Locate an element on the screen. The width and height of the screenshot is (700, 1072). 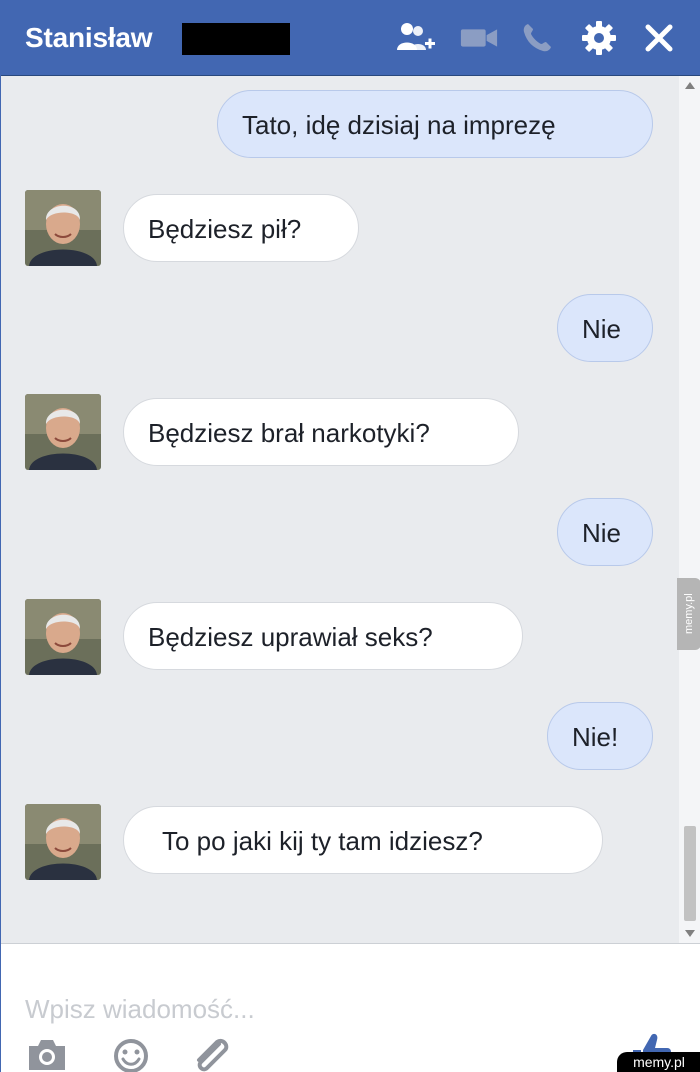
scrollbar is located at coordinates (689, 509).